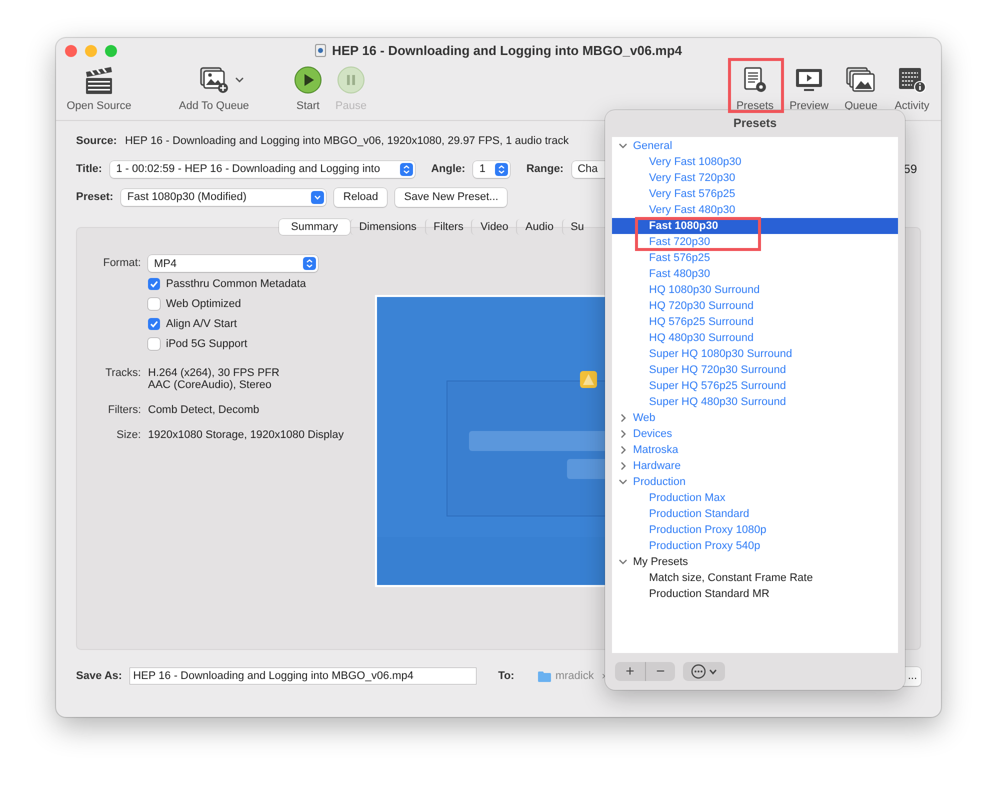 The width and height of the screenshot is (997, 792). What do you see at coordinates (236, 284) in the screenshot?
I see `option-label: Passthru Common Metadata` at bounding box center [236, 284].